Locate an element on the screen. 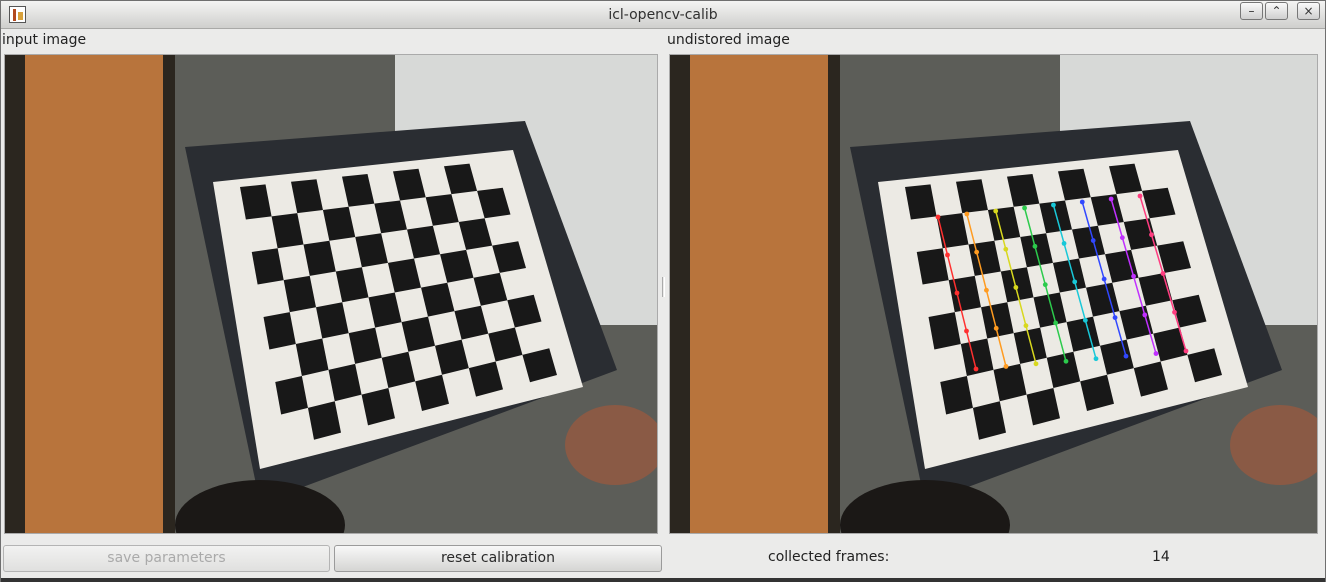  panel-splitter is located at coordinates (663, 287).